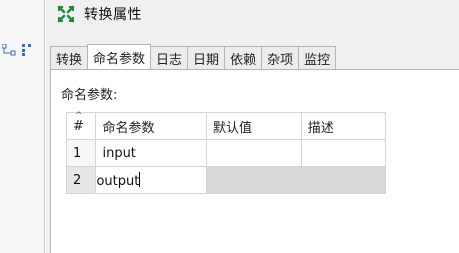  I want to click on col-header-default: 默认值, so click(254, 126).